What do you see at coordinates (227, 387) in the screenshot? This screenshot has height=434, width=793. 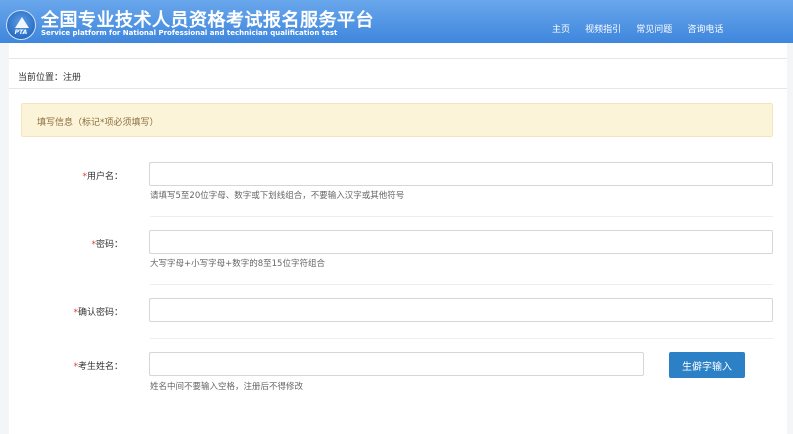 I see `candidate-name-hint: 姓名中间不要输入空格，注册后不得修改` at bounding box center [227, 387].